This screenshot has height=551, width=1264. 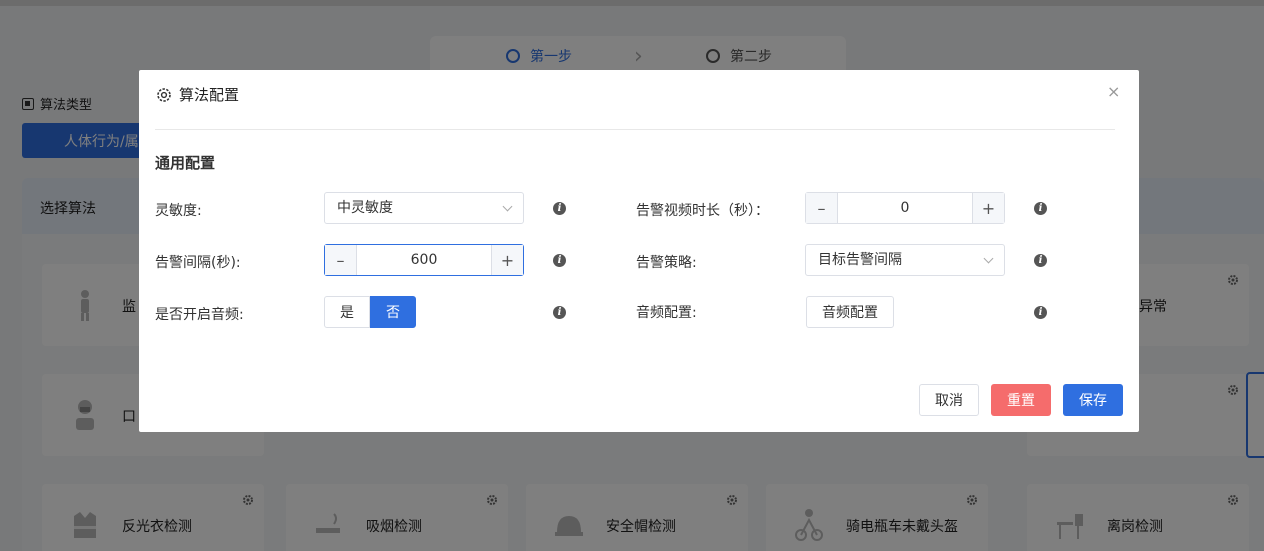 I want to click on audio-no-button: 否, so click(x=393, y=312).